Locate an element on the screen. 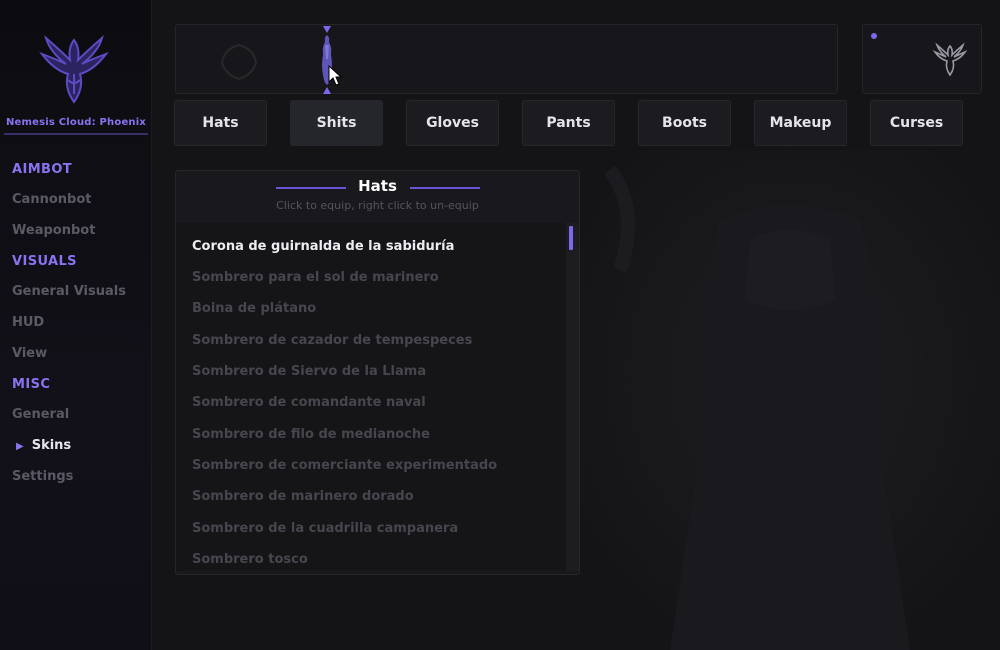 The image size is (1000, 650). tab-boots: Boots is located at coordinates (684, 123).